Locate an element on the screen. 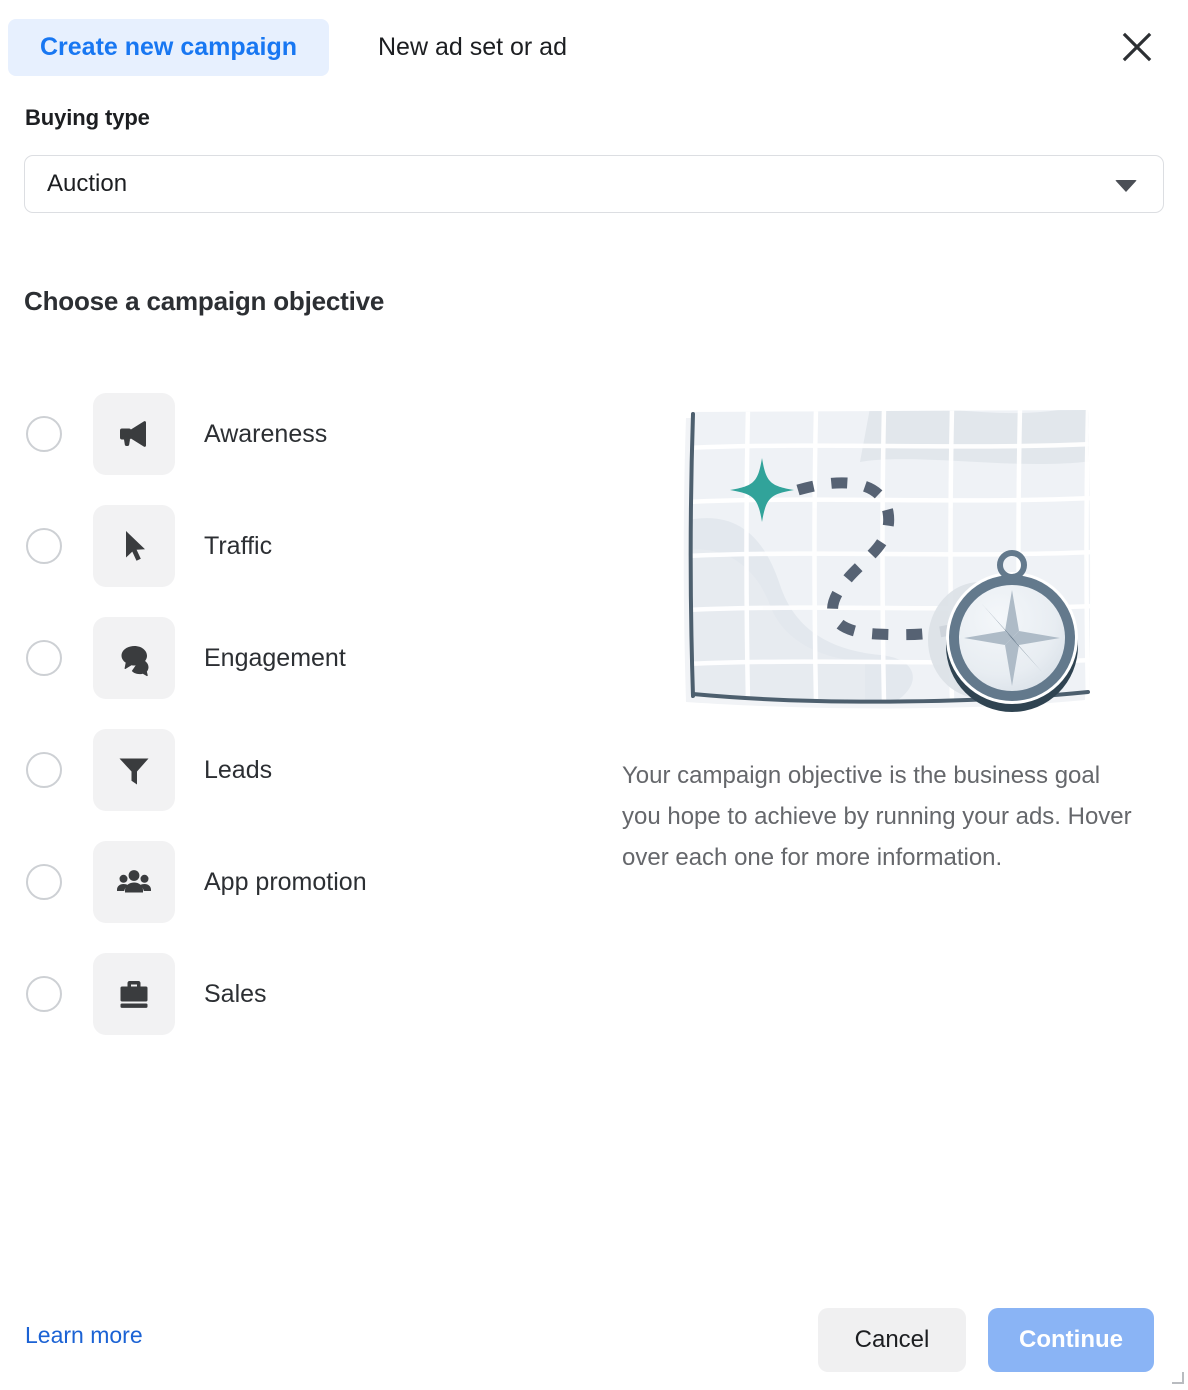  people-icon is located at coordinates (134, 882).